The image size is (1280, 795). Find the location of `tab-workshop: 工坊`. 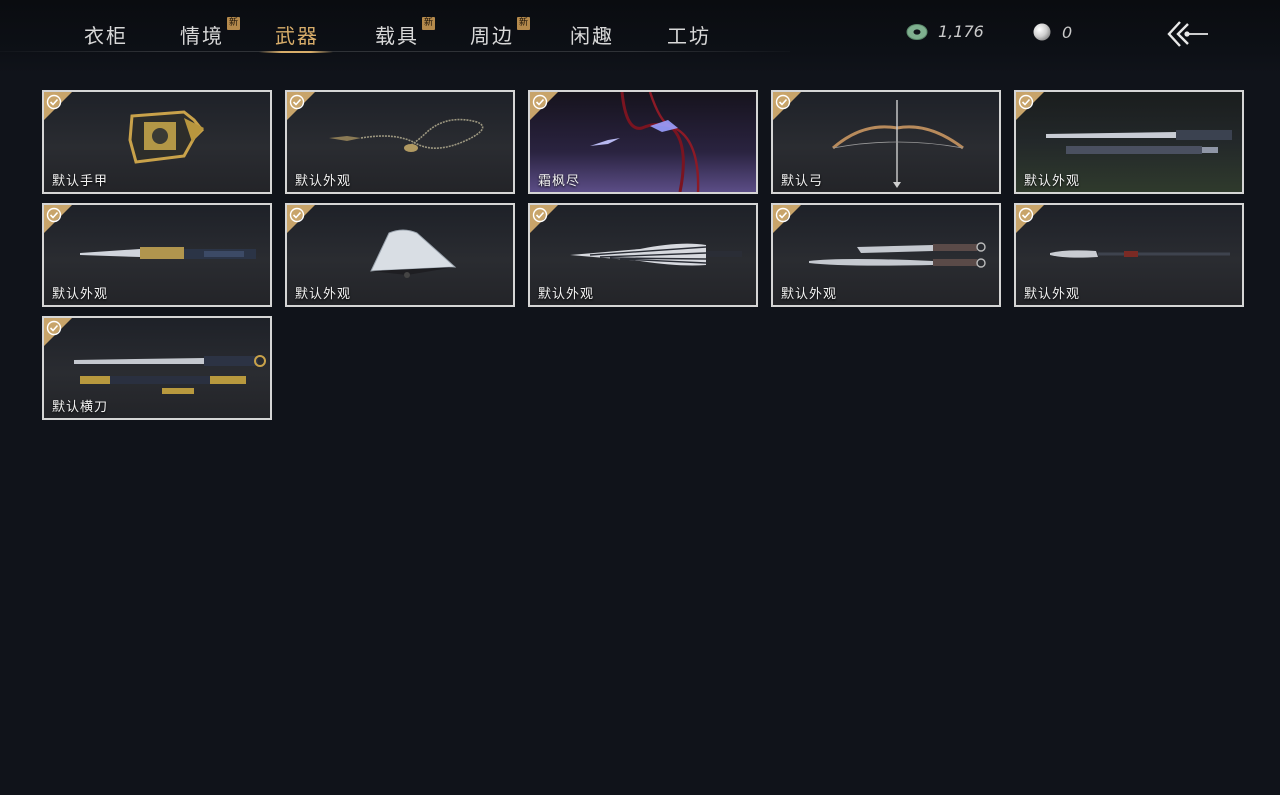

tab-workshop: 工坊 is located at coordinates (689, 36).